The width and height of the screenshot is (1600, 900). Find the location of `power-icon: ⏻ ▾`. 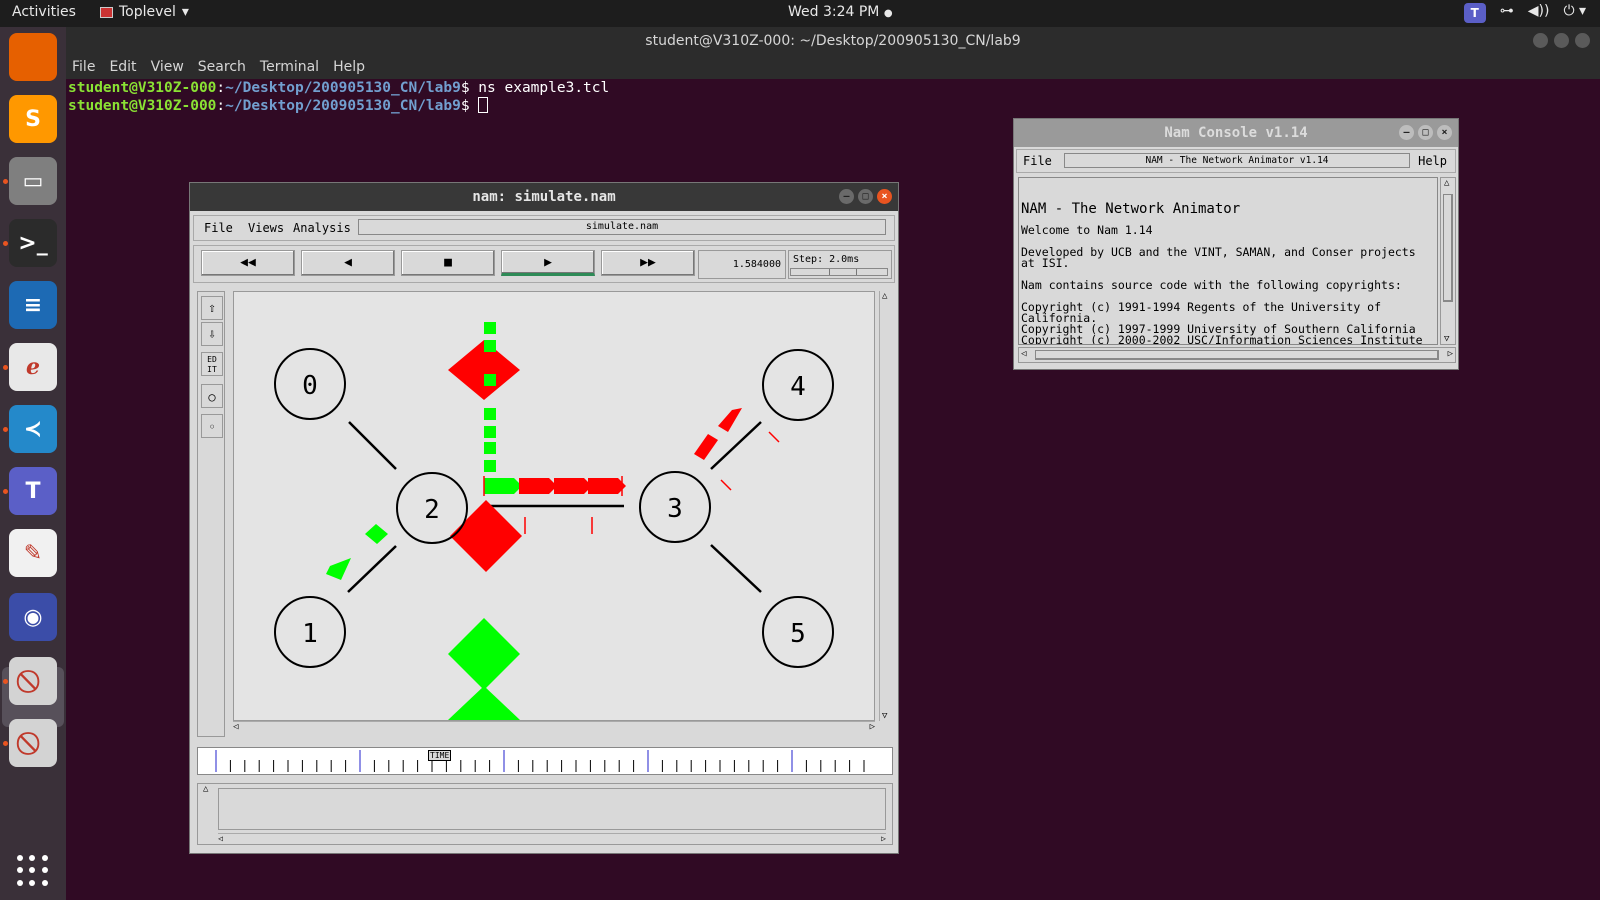

power-icon: ⏻ ▾ is located at coordinates (1574, 13).